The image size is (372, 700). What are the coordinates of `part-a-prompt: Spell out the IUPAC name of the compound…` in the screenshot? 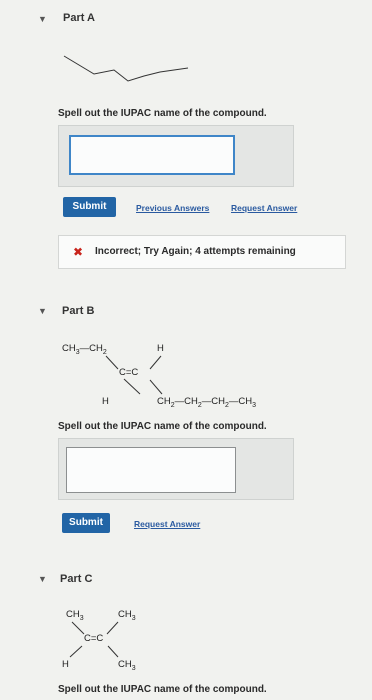 It's located at (162, 113).